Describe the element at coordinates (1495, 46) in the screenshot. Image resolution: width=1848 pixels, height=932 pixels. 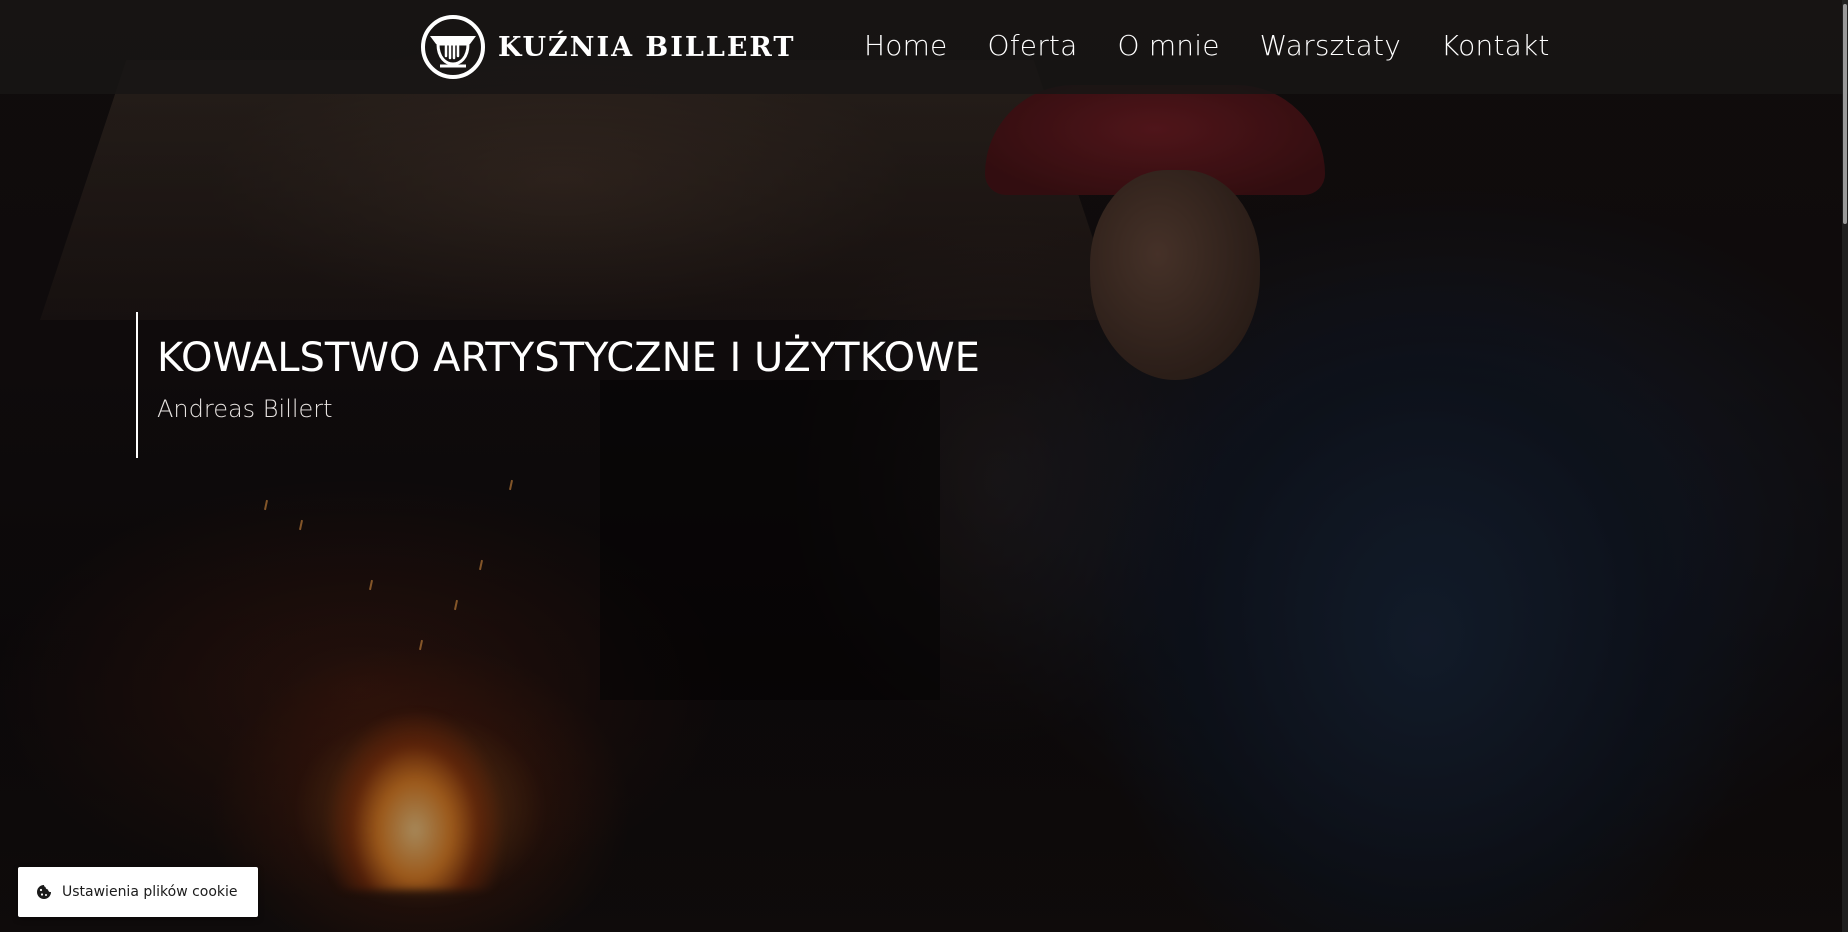
I see `nav-item-kontakt: Kontakt` at that location.